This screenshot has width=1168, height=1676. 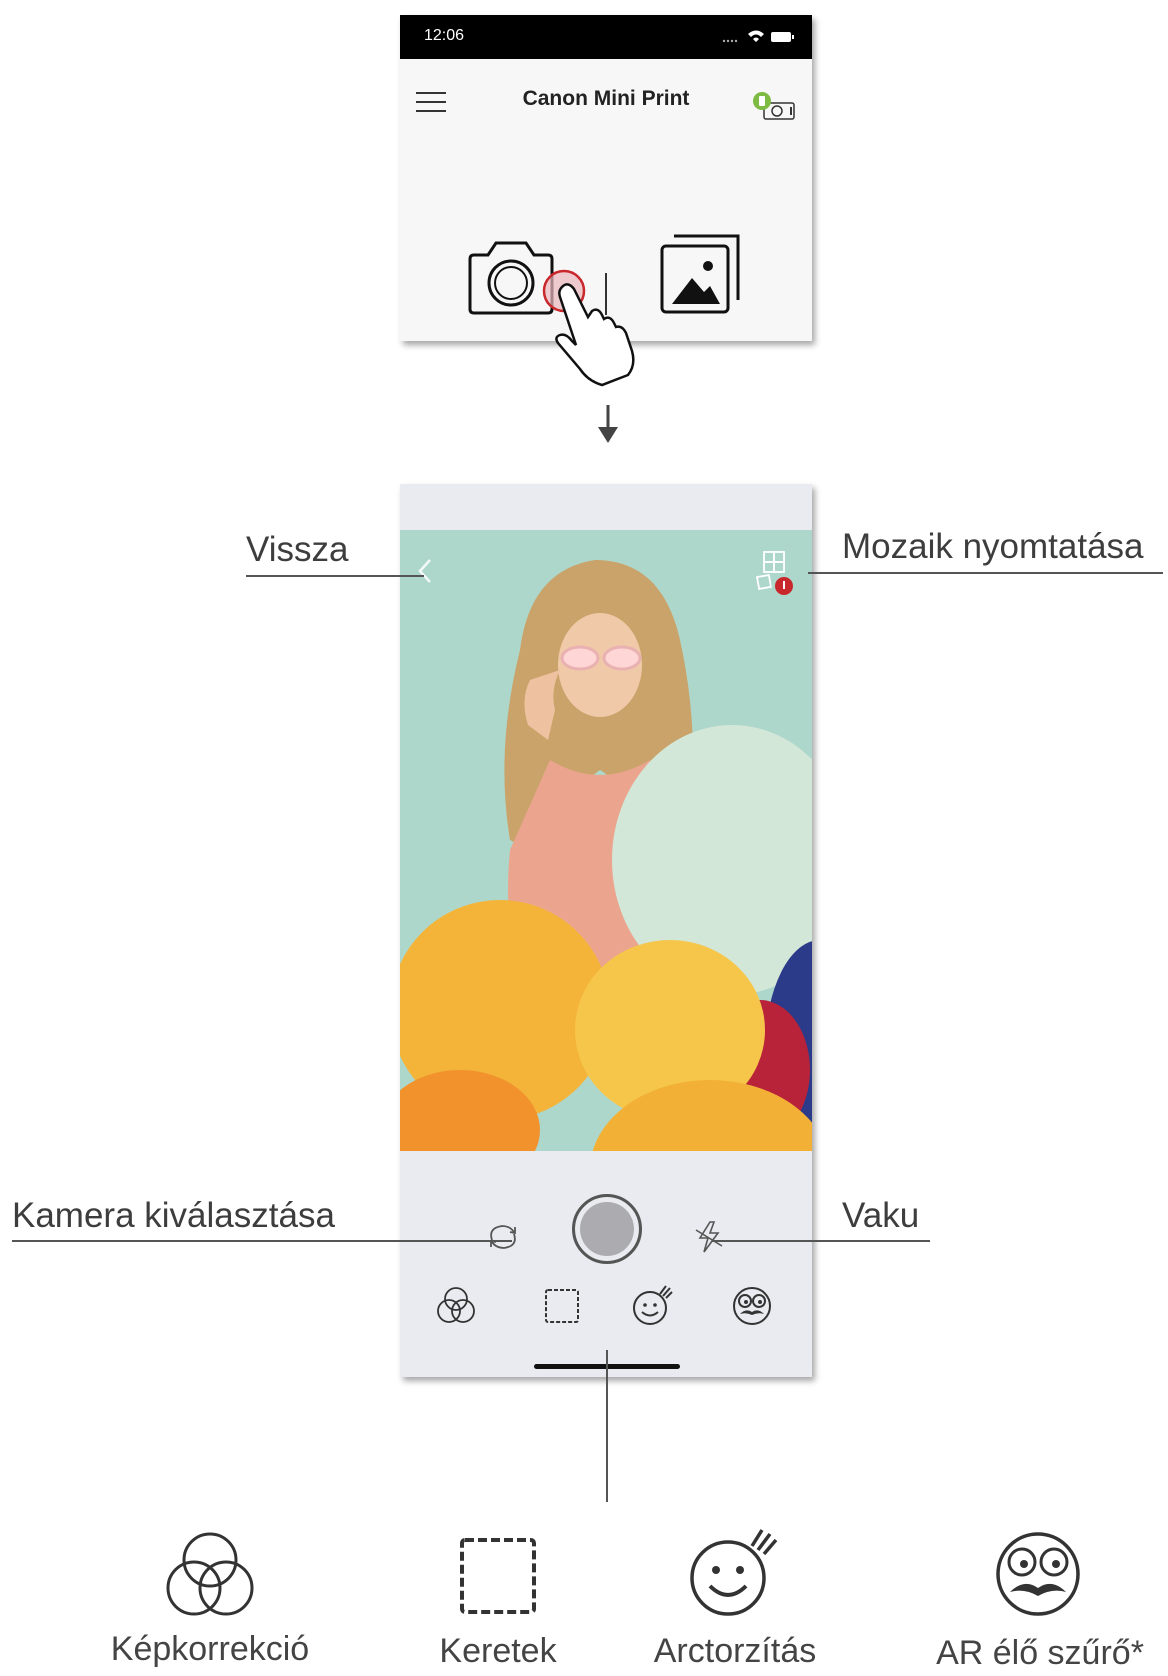 I want to click on legend-label-ar-filter: AR élő szűrő*, so click(x=1040, y=1653).